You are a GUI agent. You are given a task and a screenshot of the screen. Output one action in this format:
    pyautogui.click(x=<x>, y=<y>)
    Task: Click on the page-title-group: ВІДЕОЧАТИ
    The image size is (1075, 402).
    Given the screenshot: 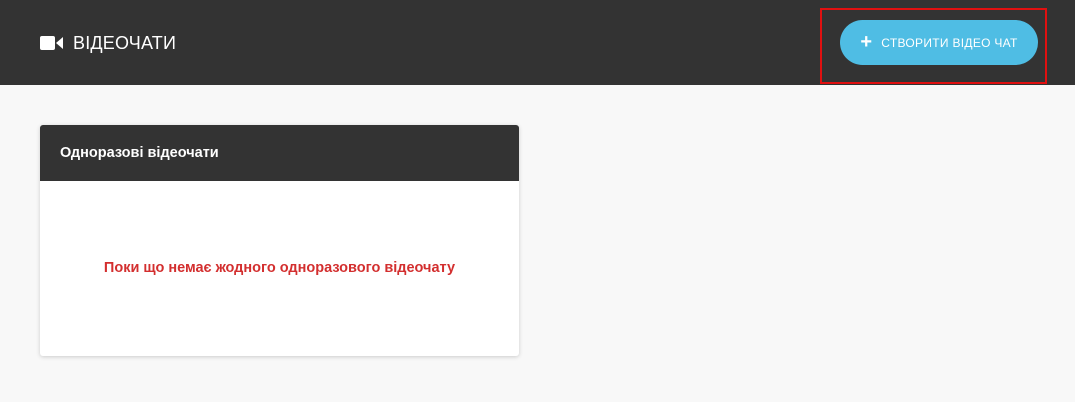 What is the action you would take?
    pyautogui.click(x=108, y=43)
    